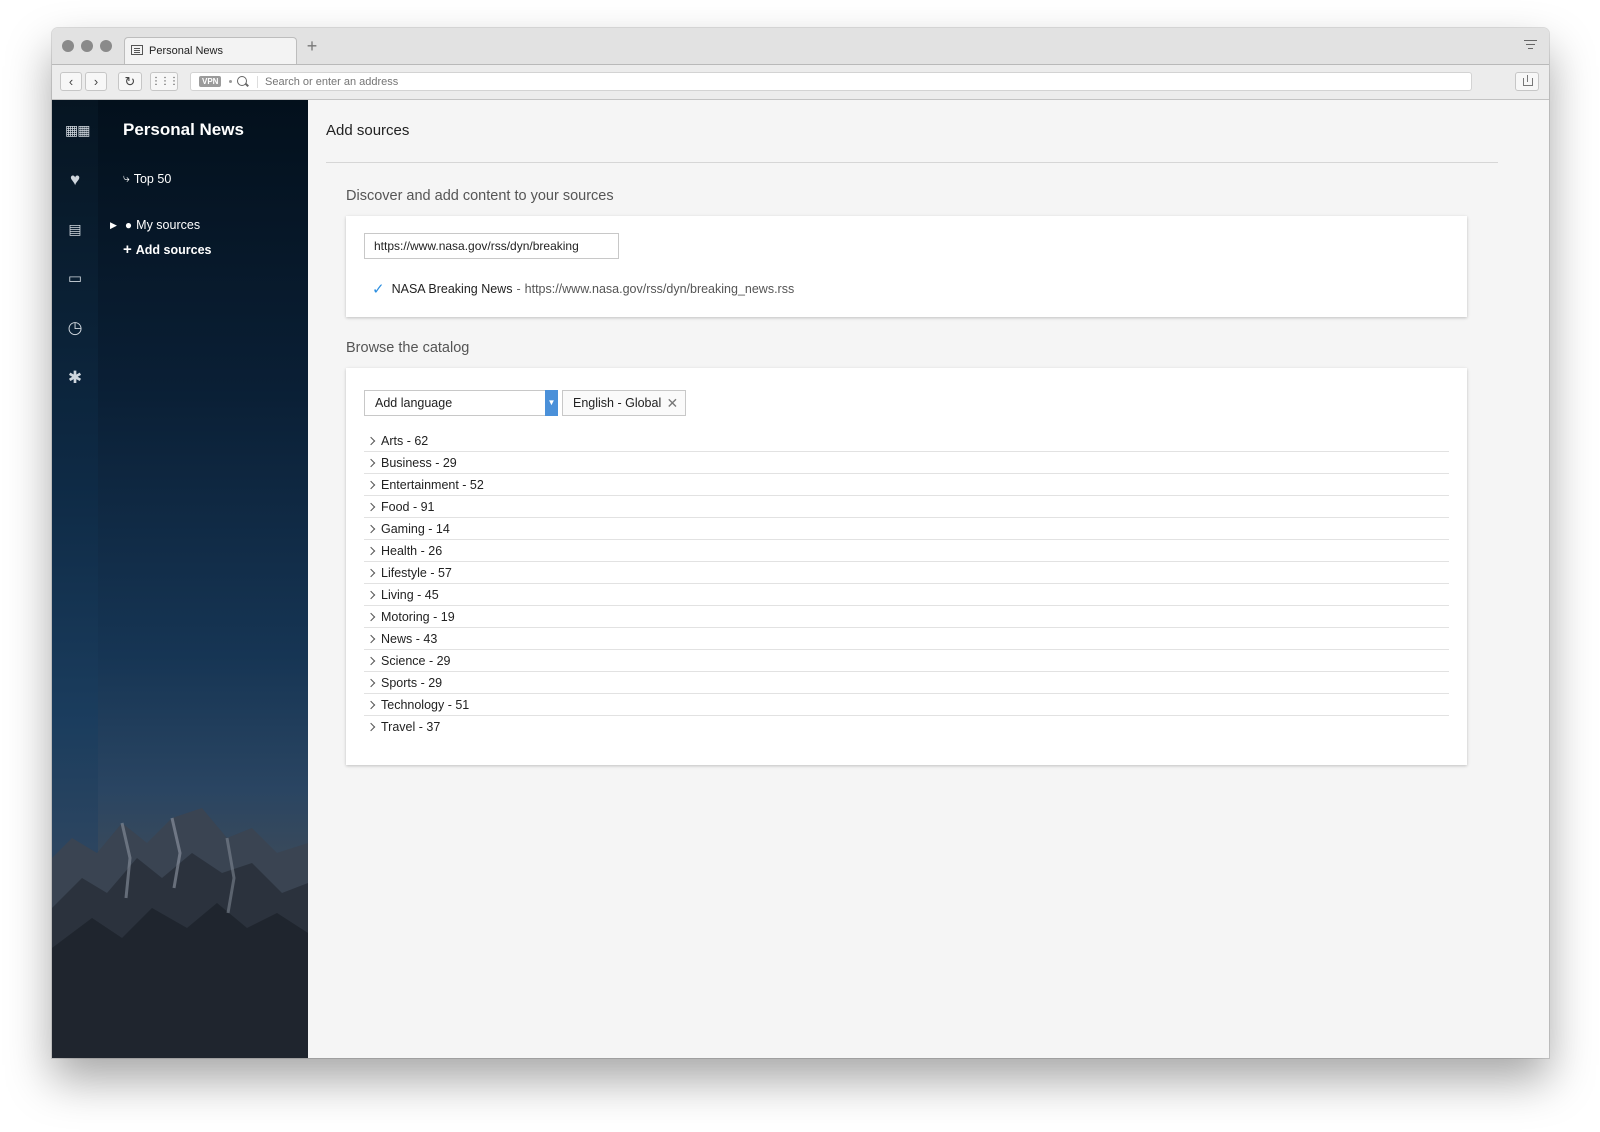  I want to click on category-label: Arts - 62, so click(405, 440).